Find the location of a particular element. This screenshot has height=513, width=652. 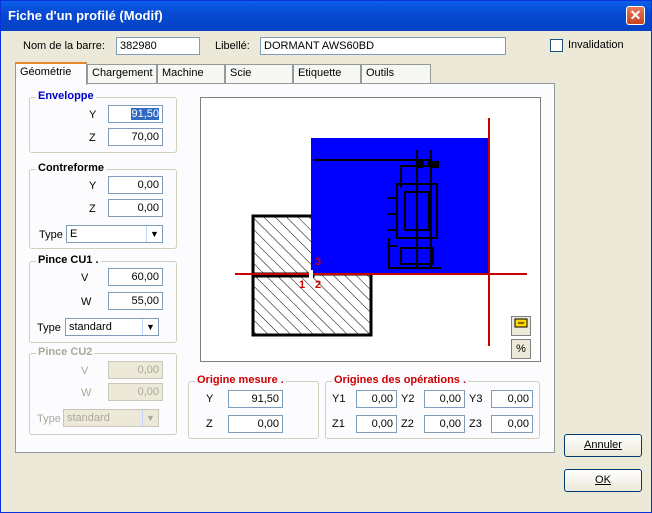

contreforme-y-value: 0,00 is located at coordinates (148, 185).